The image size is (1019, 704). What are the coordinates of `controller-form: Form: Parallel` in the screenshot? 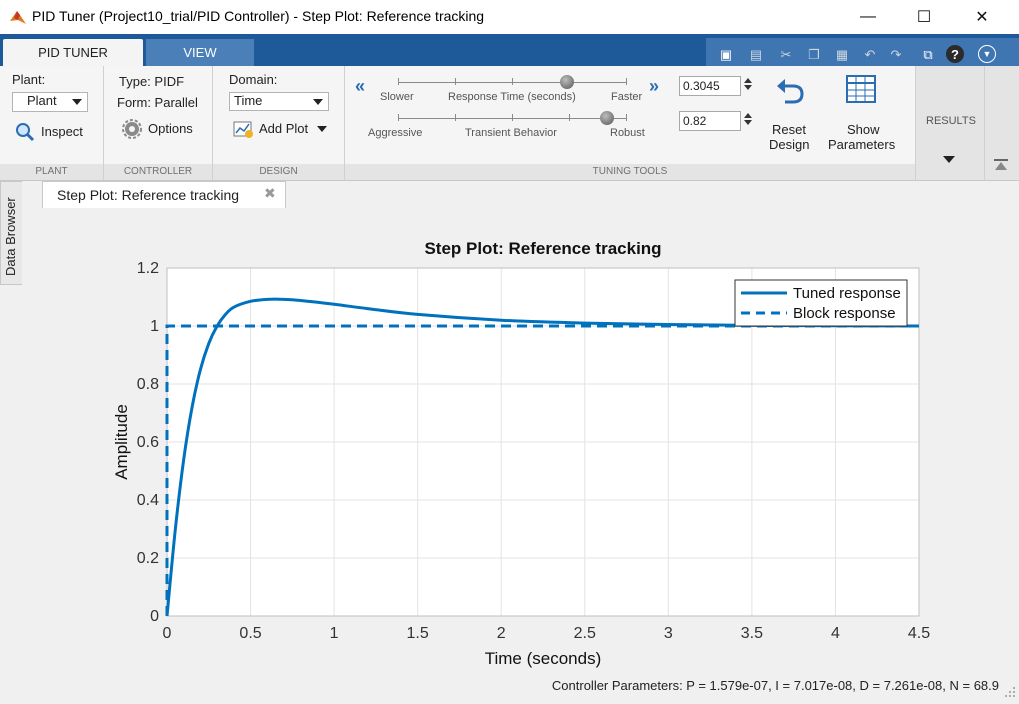 It's located at (157, 102).